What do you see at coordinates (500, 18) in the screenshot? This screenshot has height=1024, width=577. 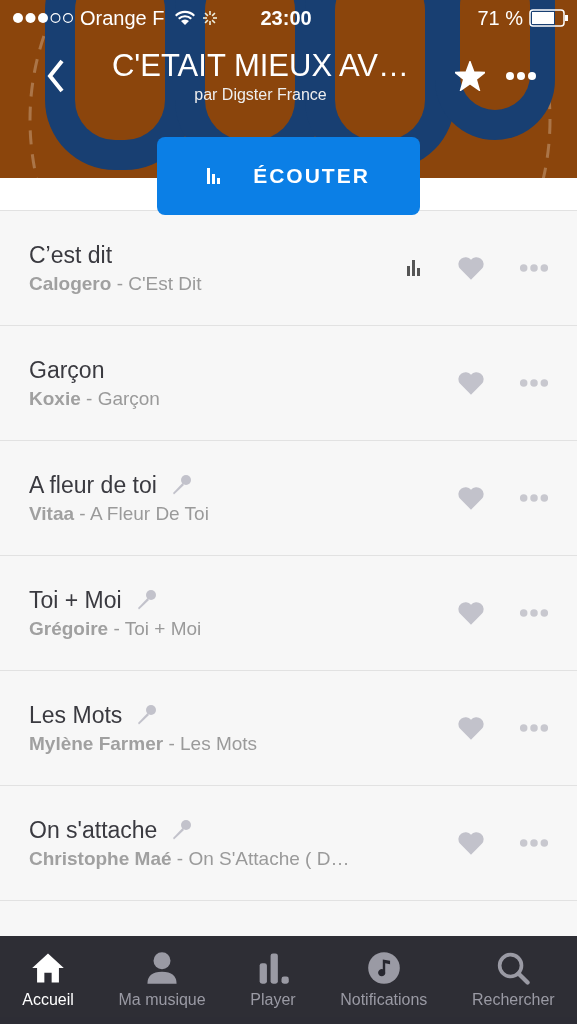 I see `battery-percent: 71 %` at bounding box center [500, 18].